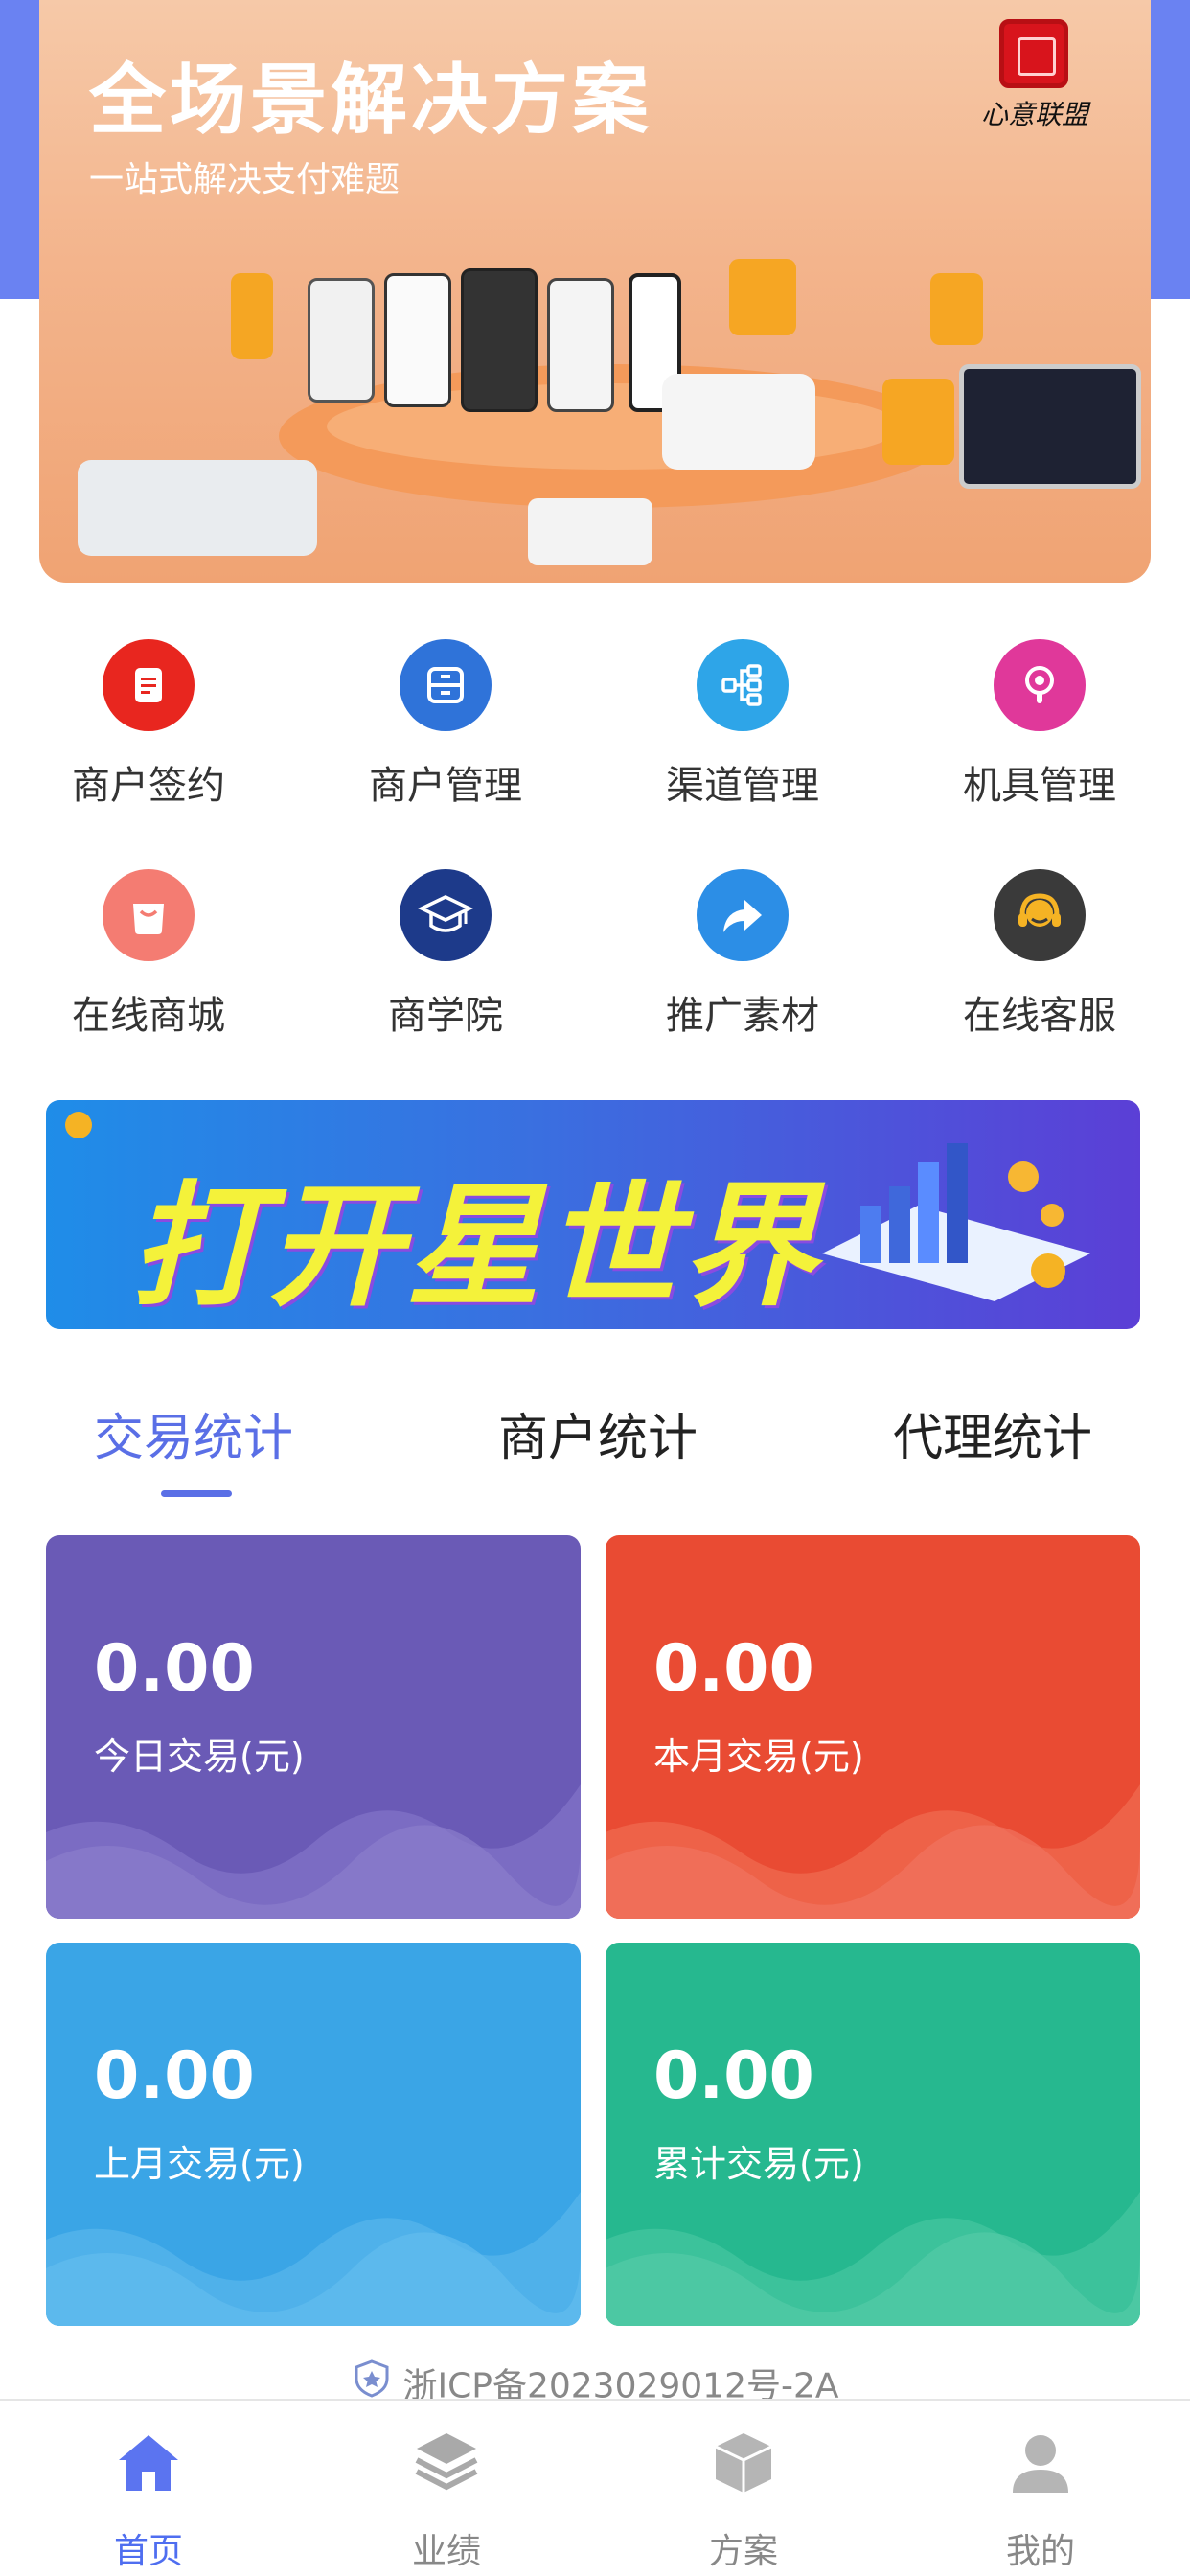 This screenshot has width=1190, height=2576. What do you see at coordinates (371, 100) in the screenshot?
I see `hero-title: 全场景解决方案` at bounding box center [371, 100].